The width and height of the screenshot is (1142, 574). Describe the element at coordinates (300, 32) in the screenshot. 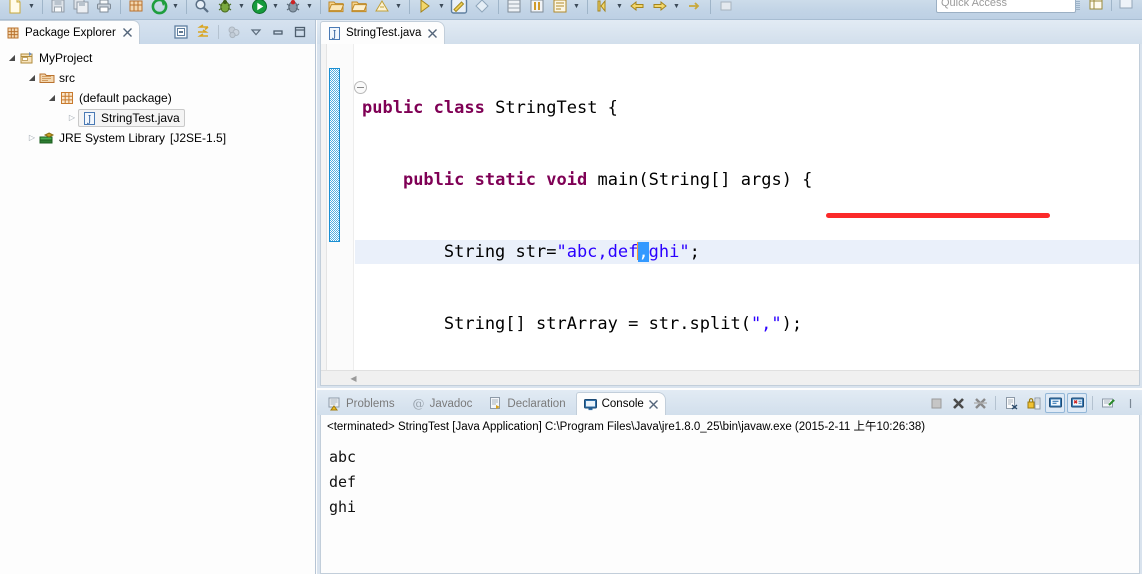

I see `maximize-button` at that location.